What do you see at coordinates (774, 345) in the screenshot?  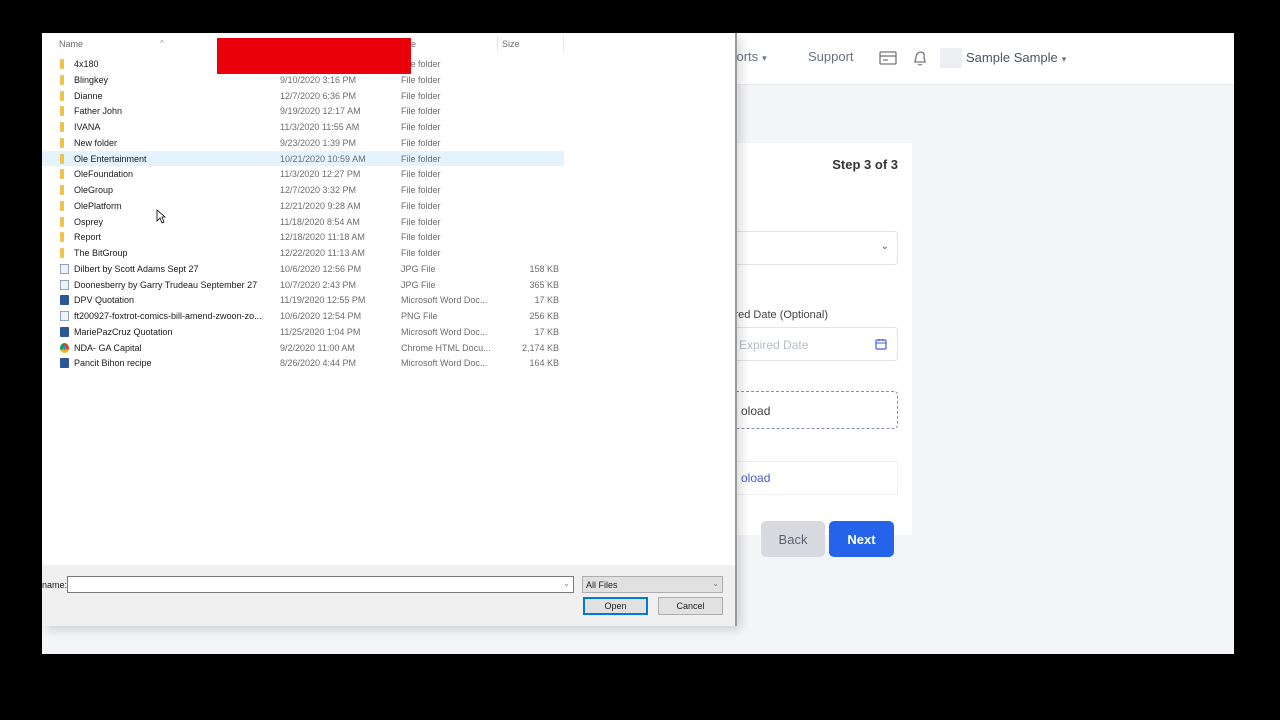 I see `expired-date-placeholder: Expired Date` at bounding box center [774, 345].